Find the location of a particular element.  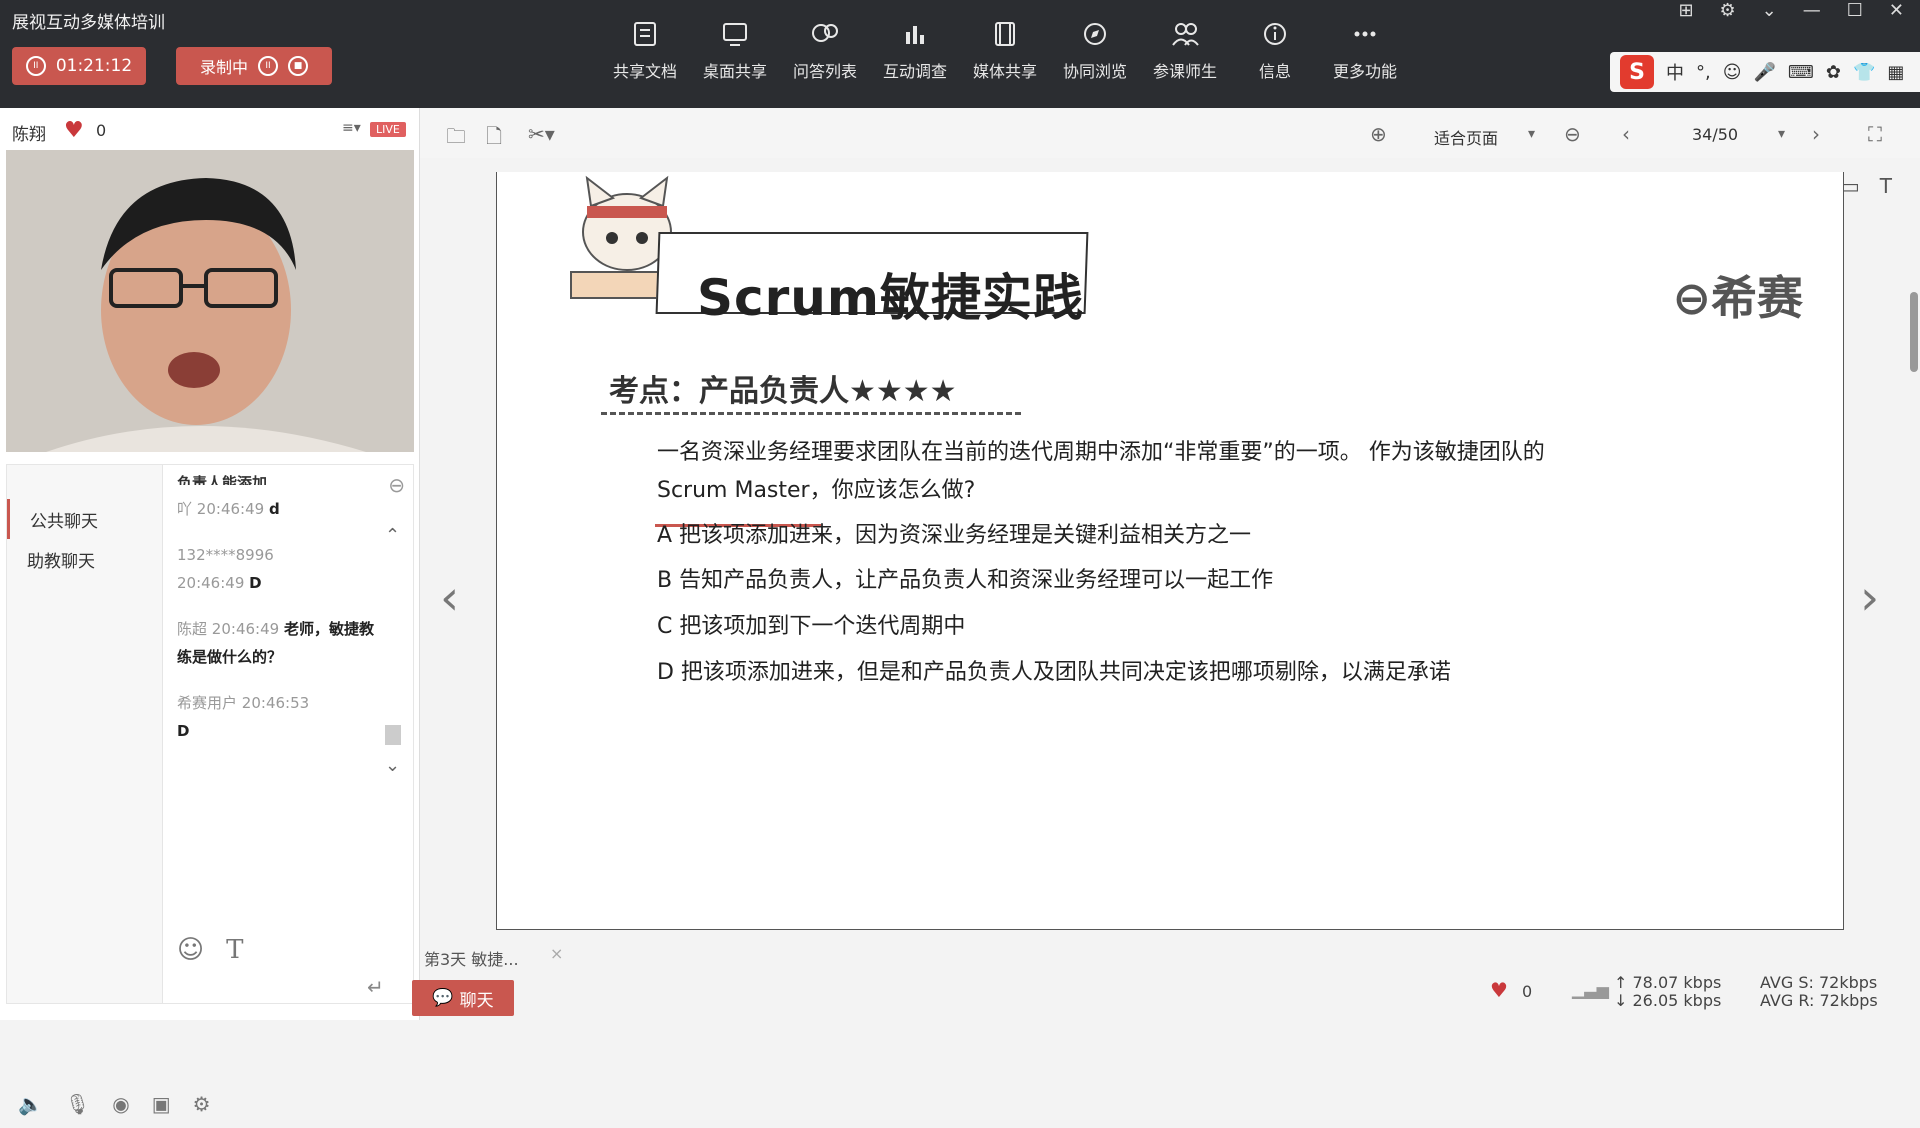

scissors-icon: ✂▾ is located at coordinates (541, 134).